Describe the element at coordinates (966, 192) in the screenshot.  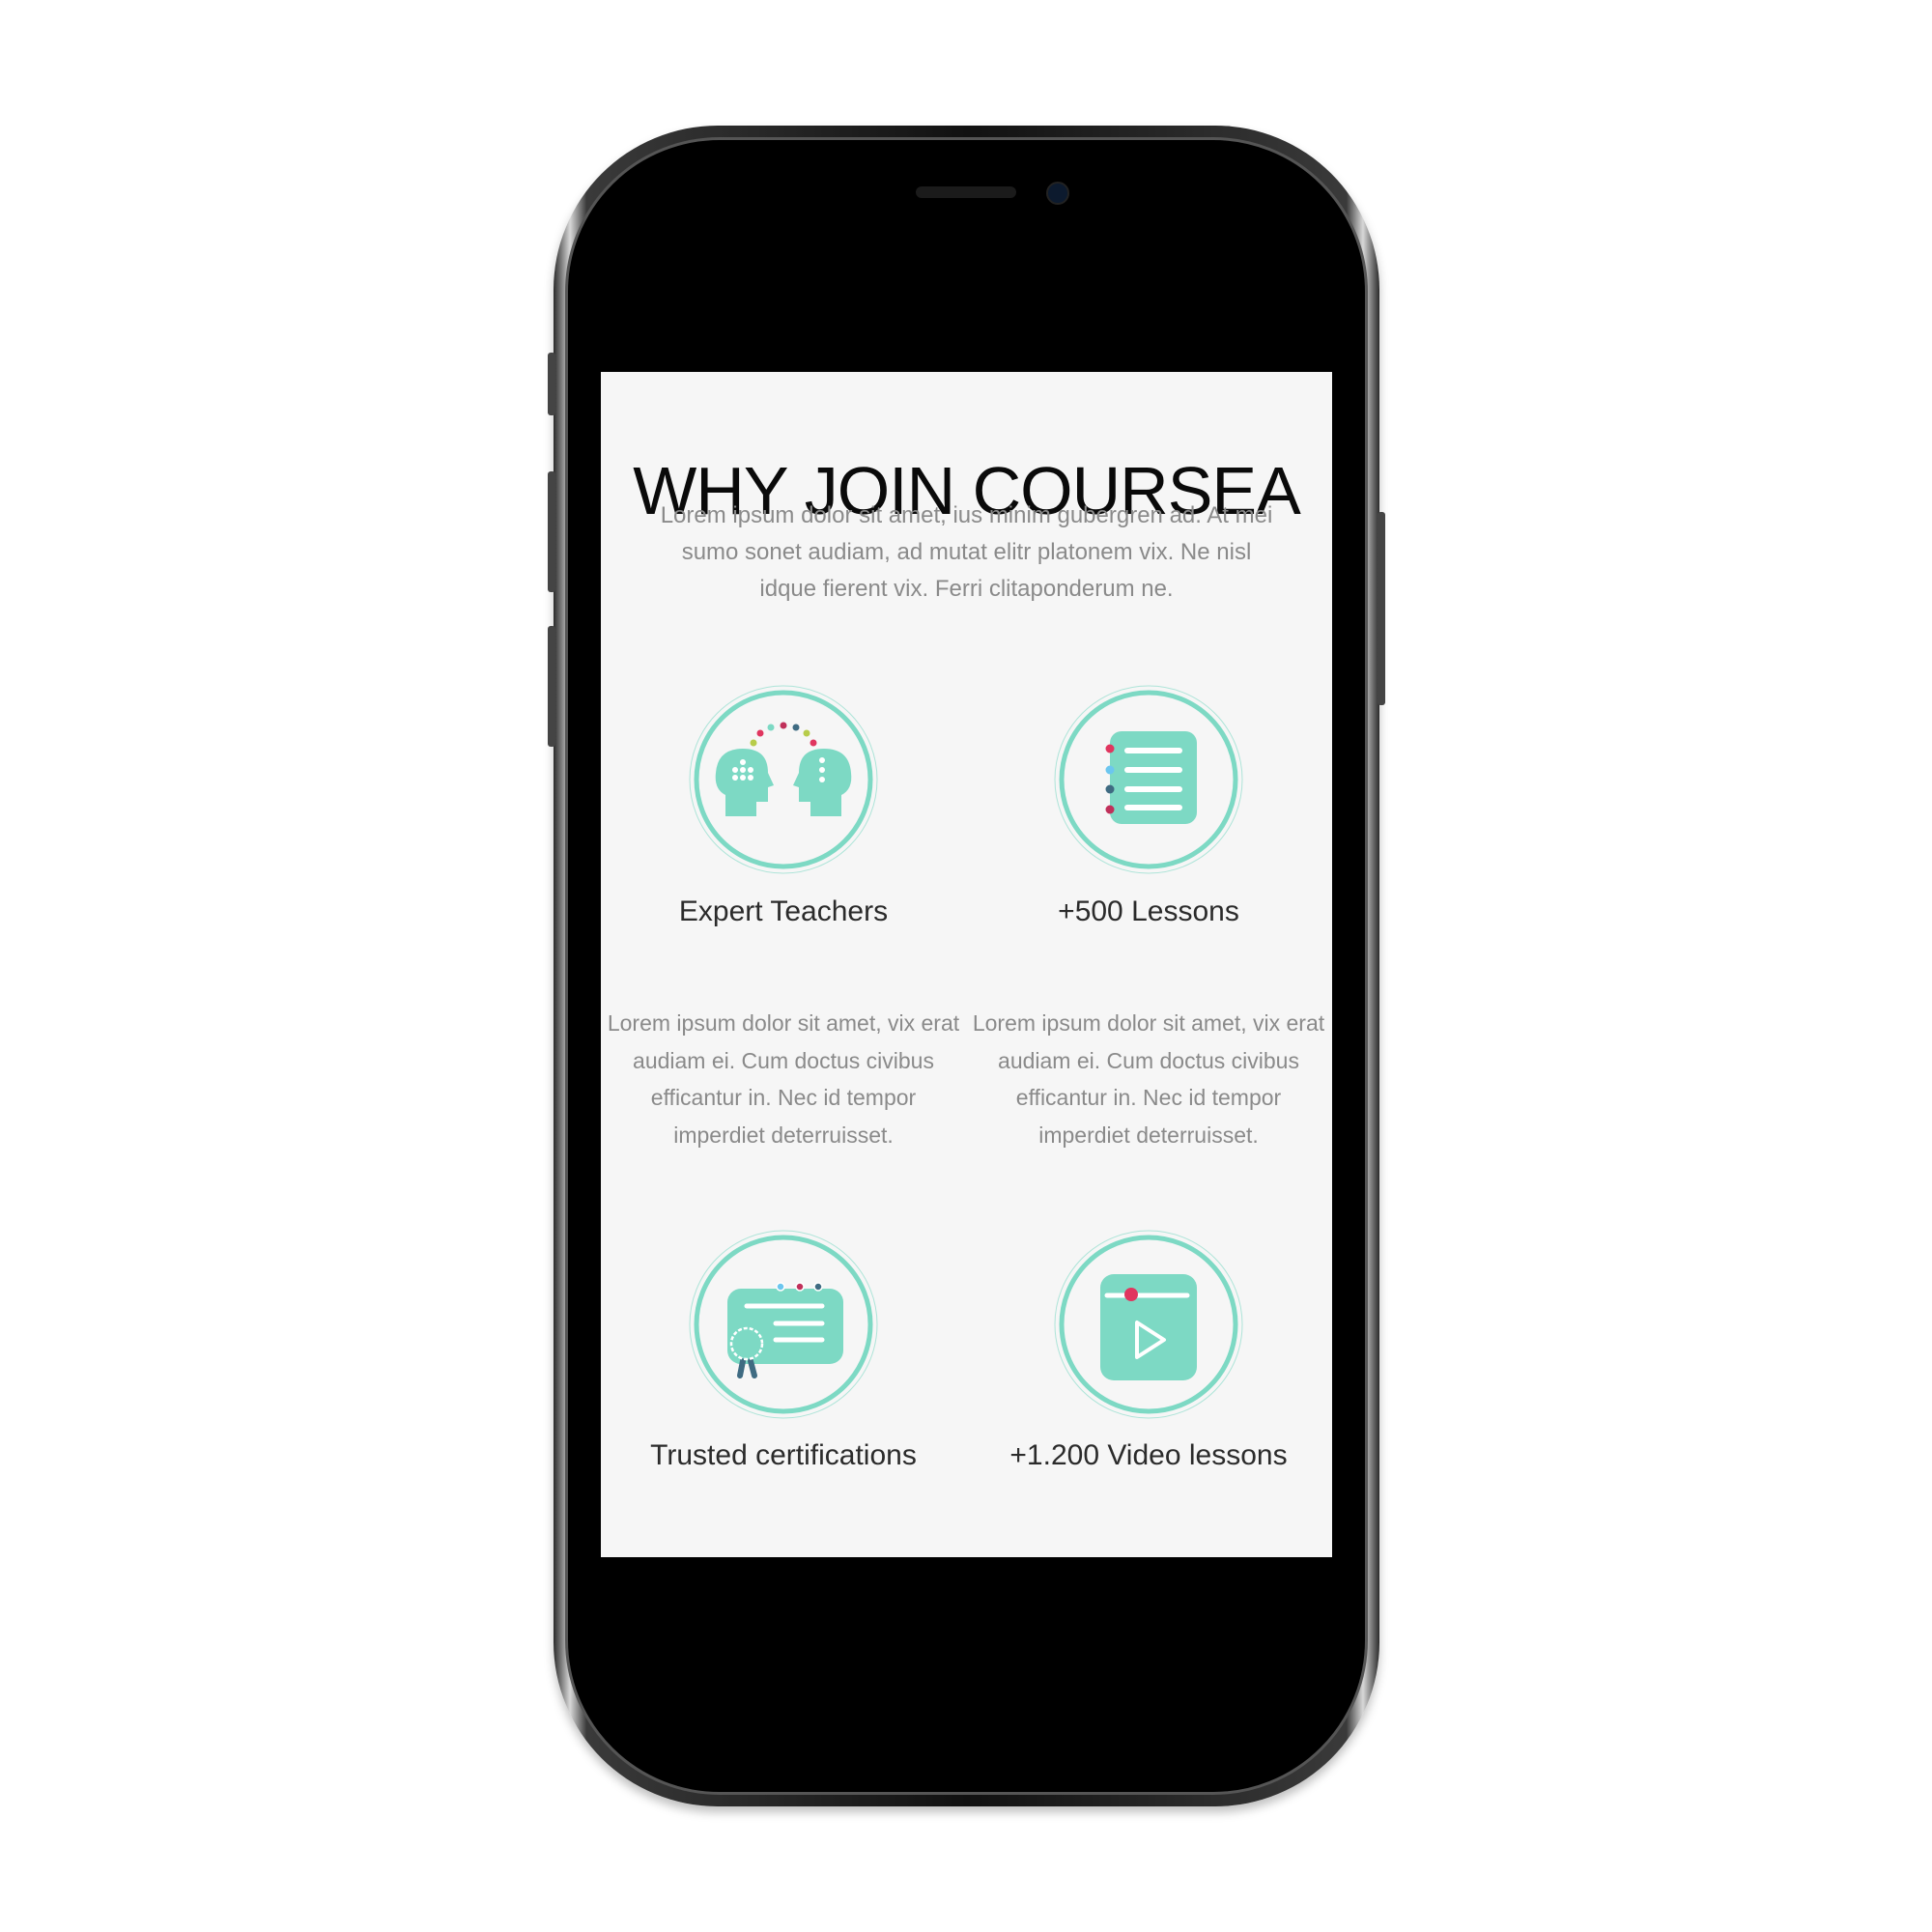
I see `earpiece-speaker` at that location.